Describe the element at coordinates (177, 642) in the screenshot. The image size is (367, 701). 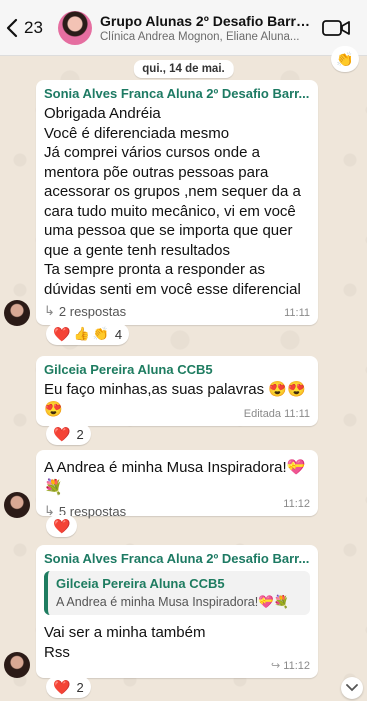
I see `message-text: Vai ser a minha também Rss` at that location.